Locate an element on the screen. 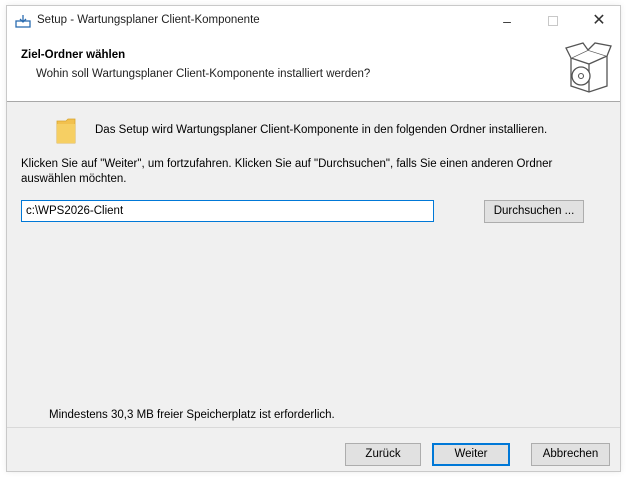 Image resolution: width=629 pixels, height=477 pixels. wizard-footer: Zurück Weiter Abbrechen is located at coordinates (313, 450).